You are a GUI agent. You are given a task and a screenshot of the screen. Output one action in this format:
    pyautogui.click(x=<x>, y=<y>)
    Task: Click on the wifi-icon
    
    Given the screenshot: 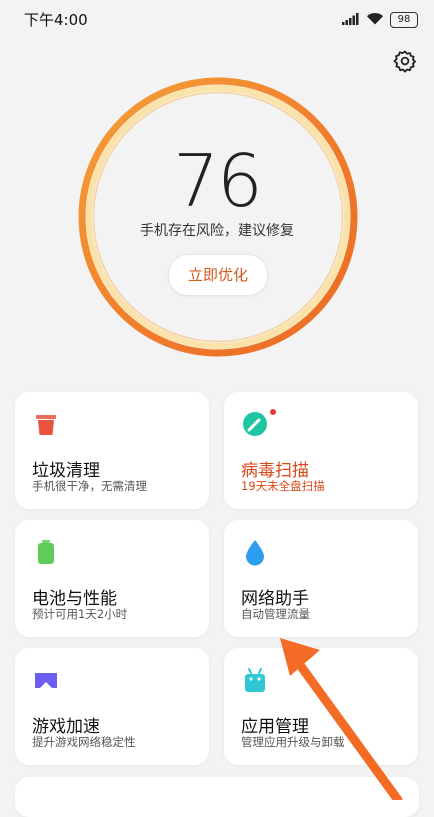 What is the action you would take?
    pyautogui.click(x=375, y=19)
    